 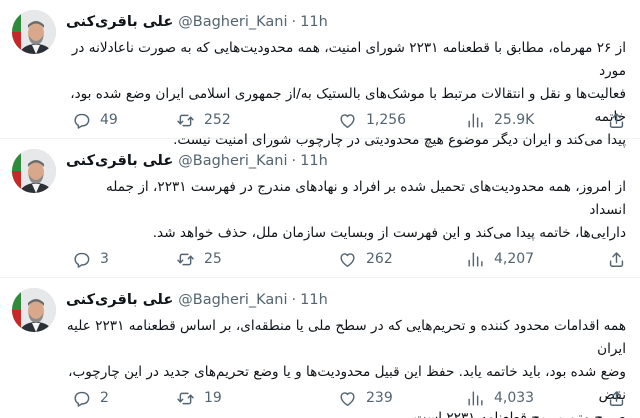 I want to click on reply-button: 2, so click(x=90, y=398).